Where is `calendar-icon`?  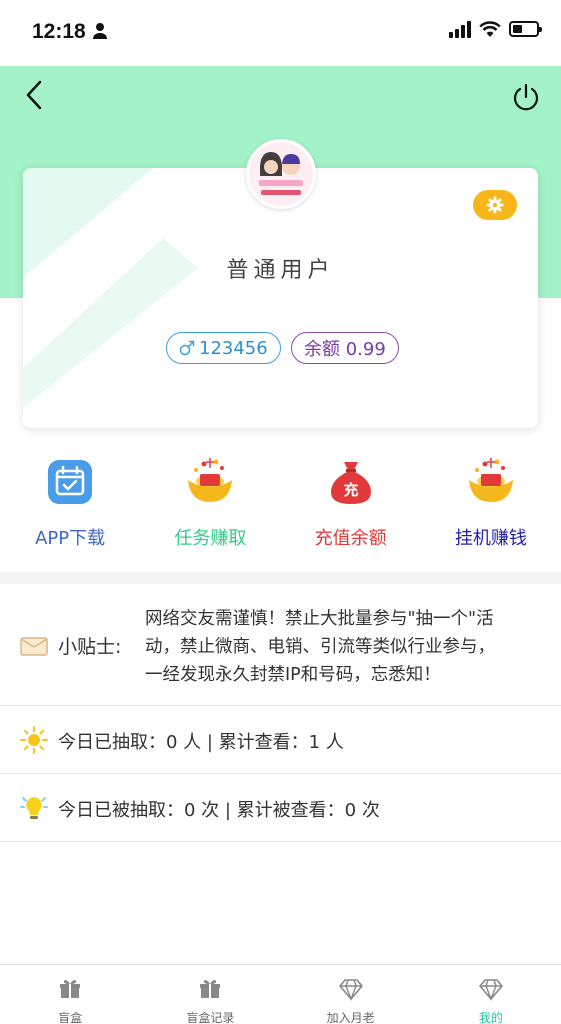
calendar-icon is located at coordinates (70, 482).